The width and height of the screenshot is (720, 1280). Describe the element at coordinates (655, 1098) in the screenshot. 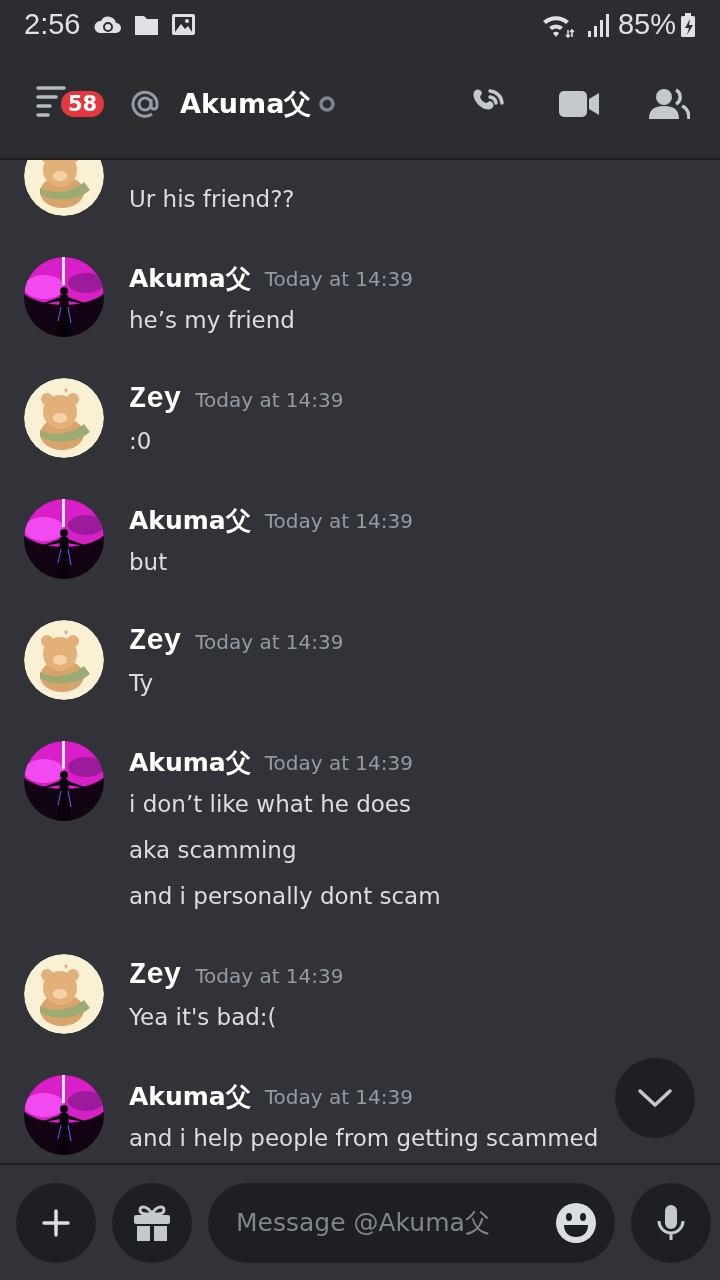

I see `chevron-down-icon` at that location.